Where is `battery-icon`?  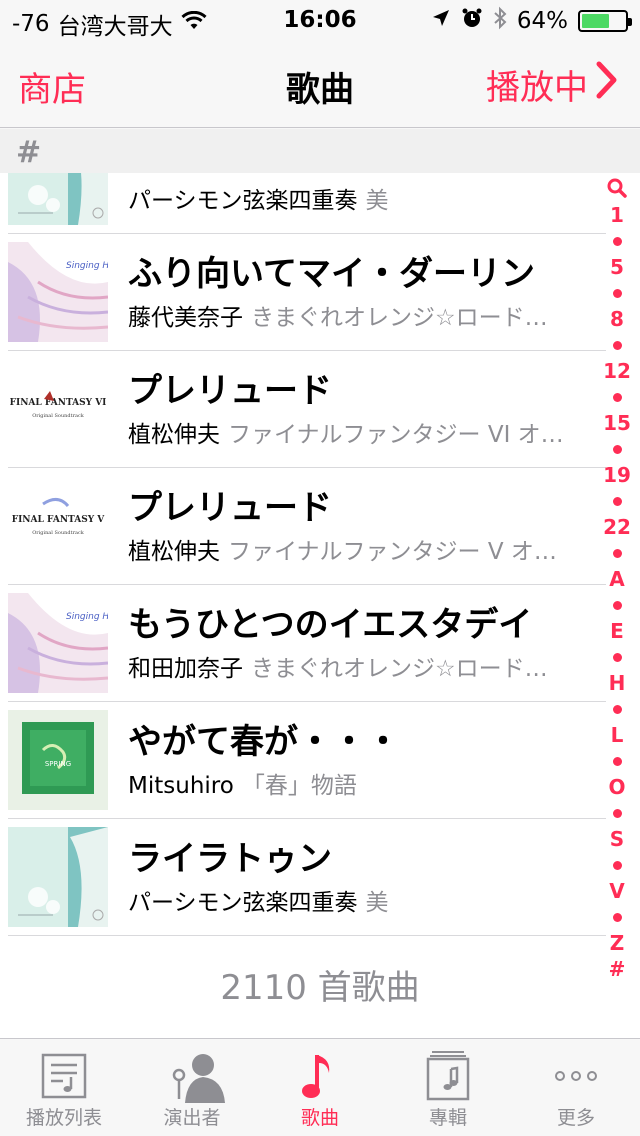
battery-icon is located at coordinates (605, 21).